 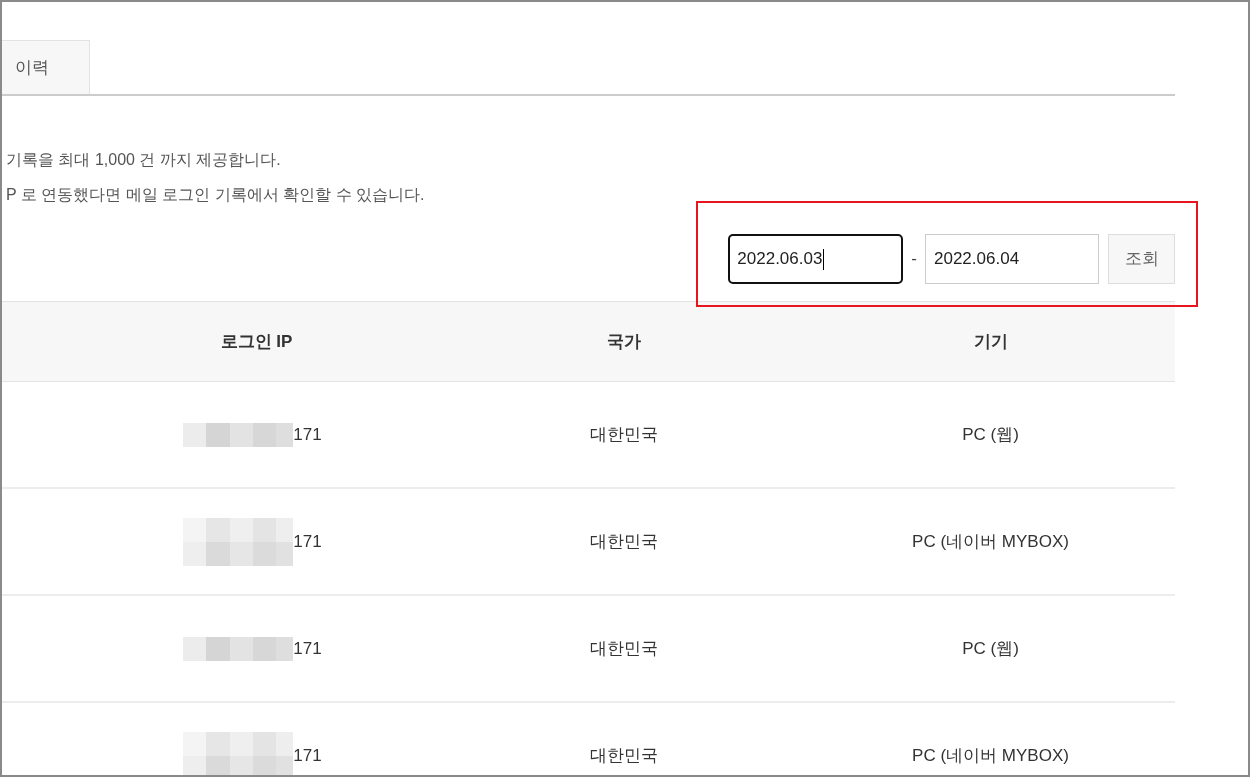 What do you see at coordinates (1012, 259) in the screenshot?
I see `date-field: 2022.06.04` at bounding box center [1012, 259].